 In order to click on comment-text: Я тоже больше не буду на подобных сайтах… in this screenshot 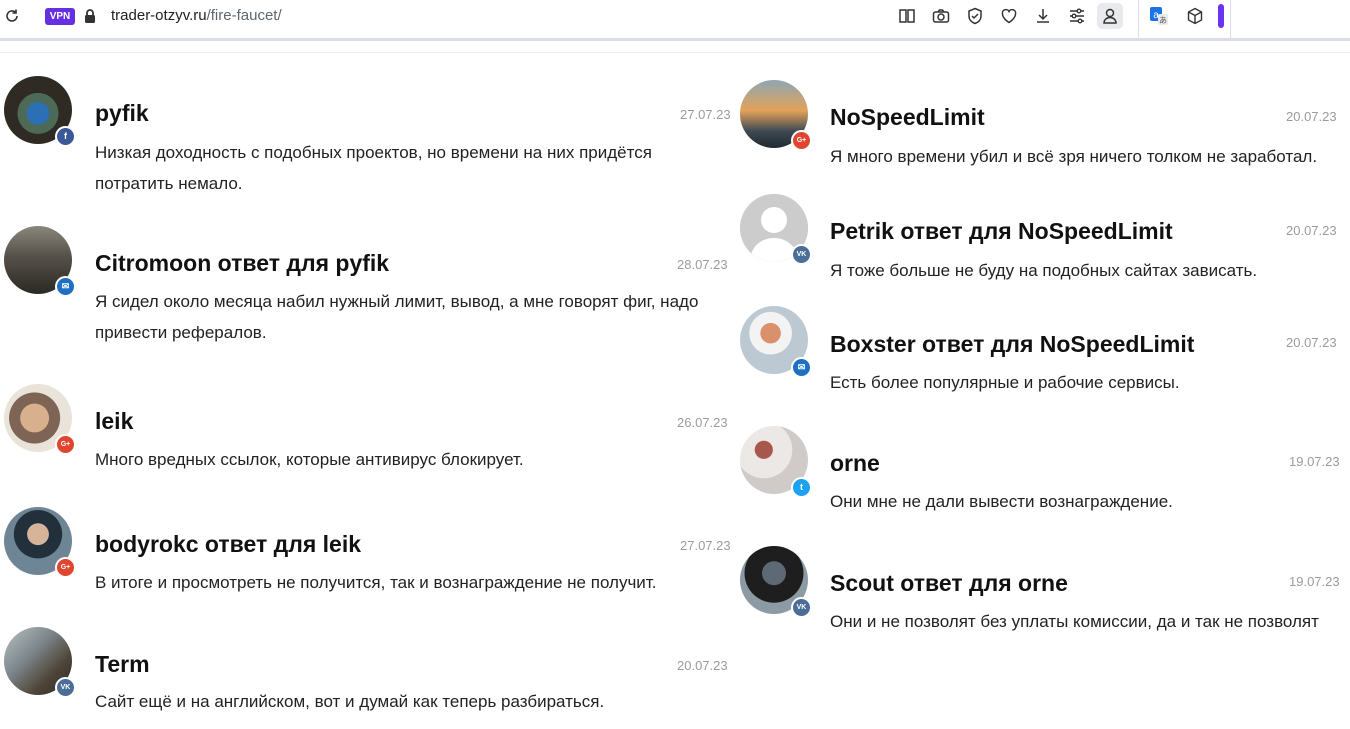, I will do `click(1044, 270)`.